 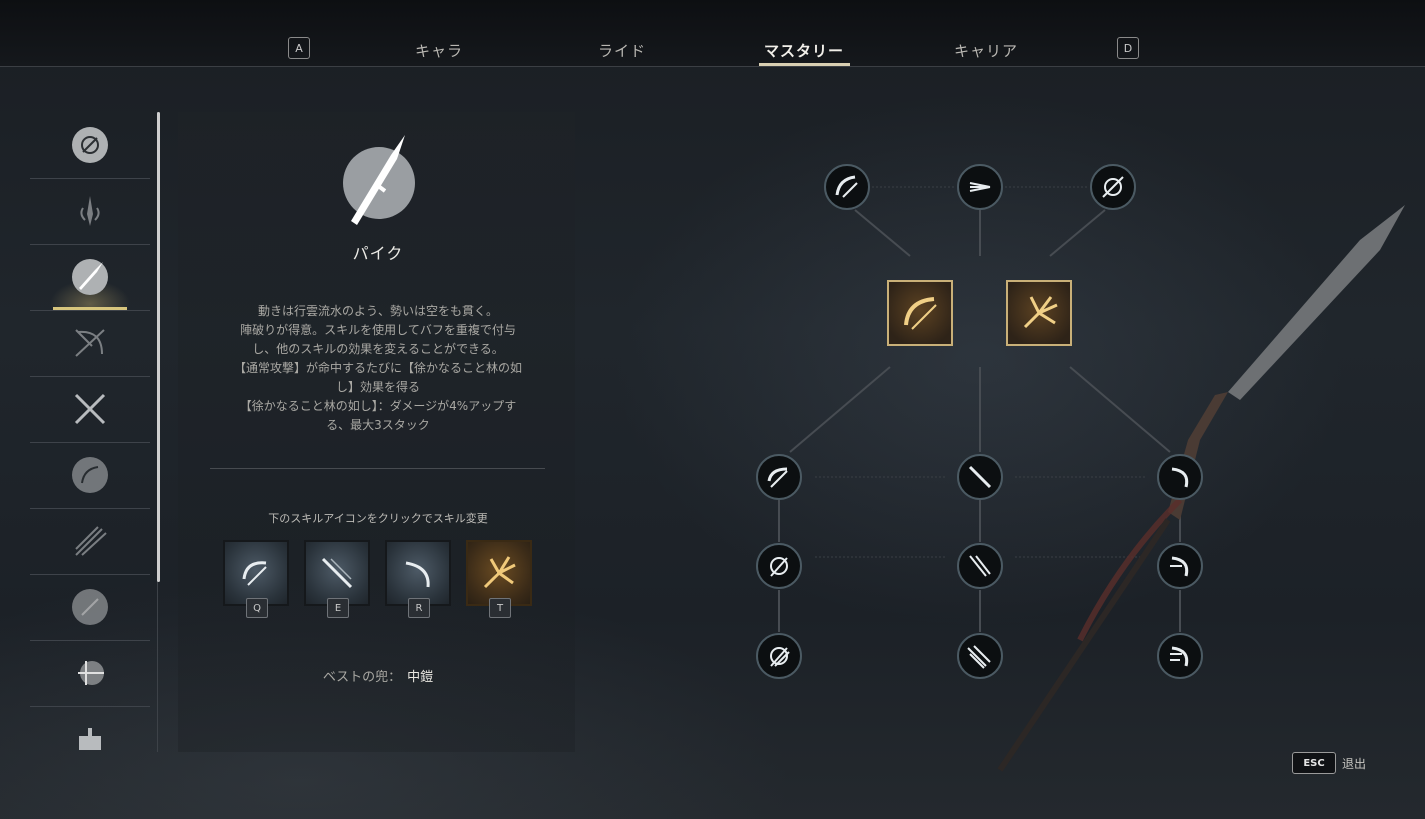 I want to click on spin-slash-3-icon, so click(x=780, y=657).